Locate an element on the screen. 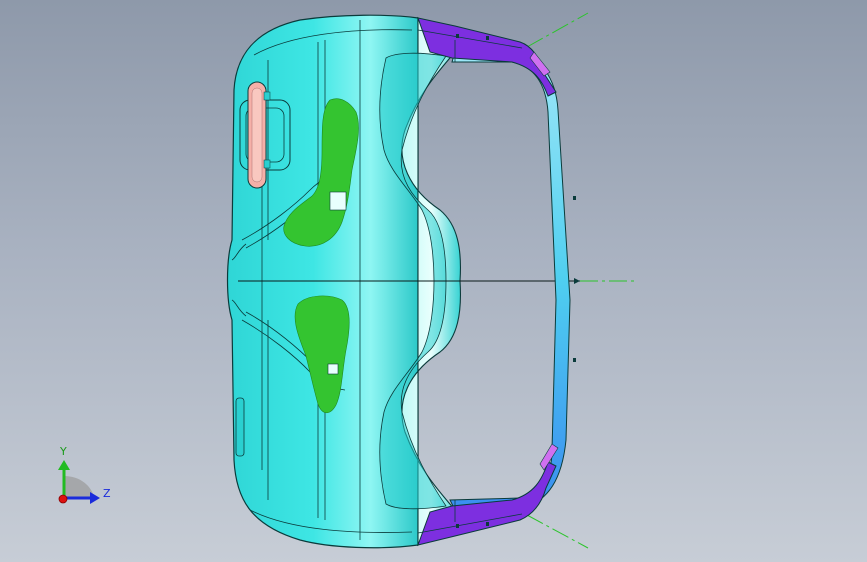 This screenshot has width=867, height=562. view-orientation-triad-icon: Y Z is located at coordinates (84, 474).